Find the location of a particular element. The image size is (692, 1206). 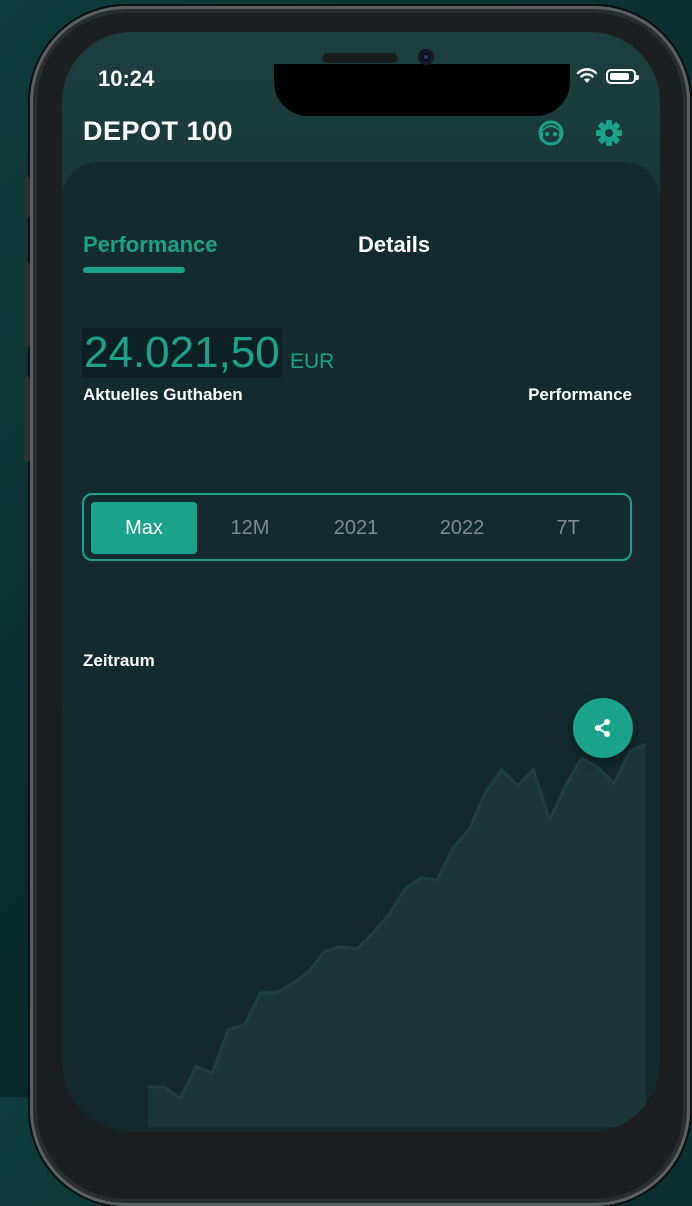

wifi-icon is located at coordinates (587, 75).